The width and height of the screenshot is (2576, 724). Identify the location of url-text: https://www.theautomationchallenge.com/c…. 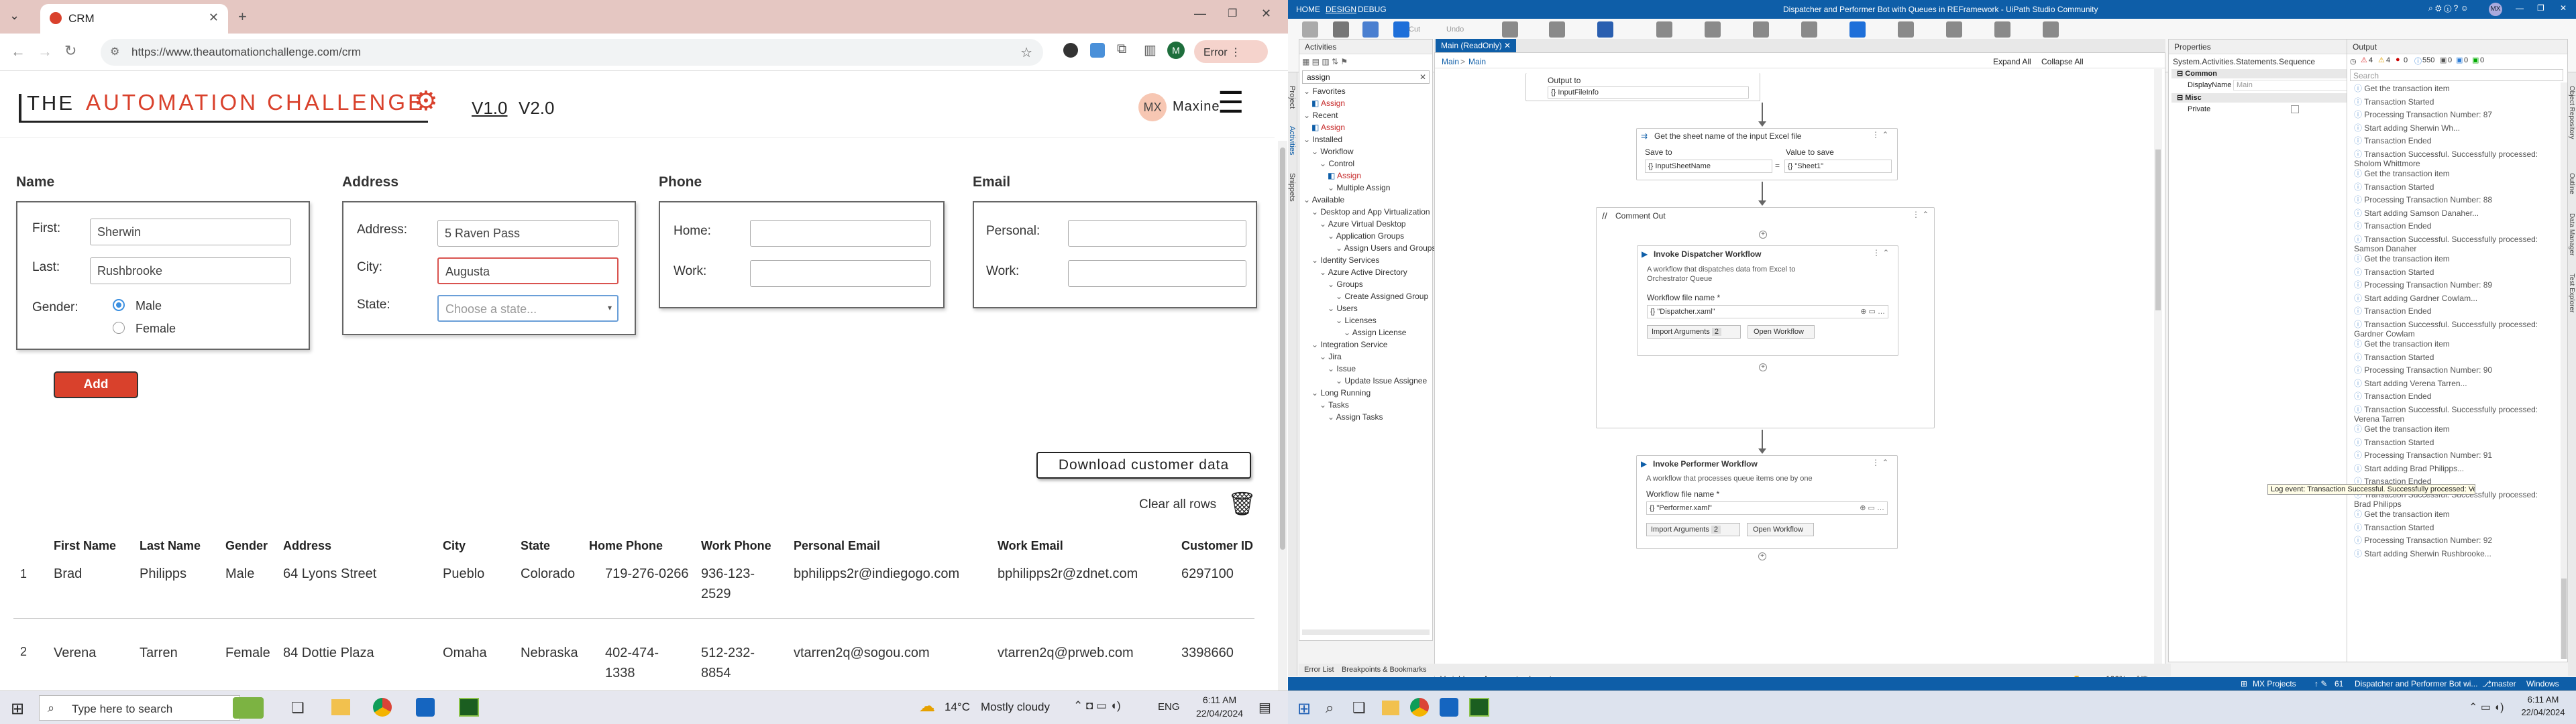
(246, 52).